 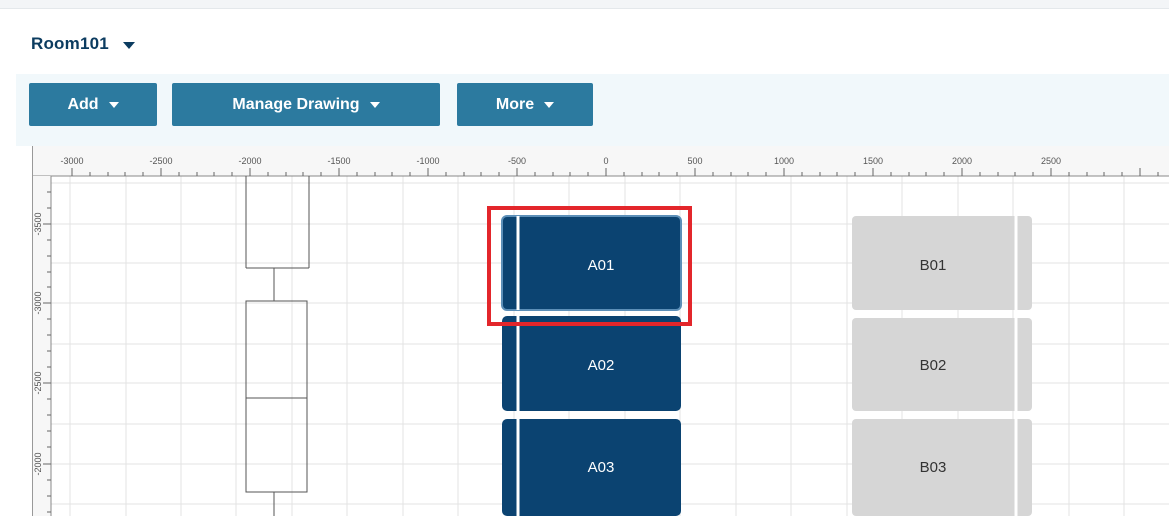 I want to click on rack-label: B02, so click(x=933, y=365).